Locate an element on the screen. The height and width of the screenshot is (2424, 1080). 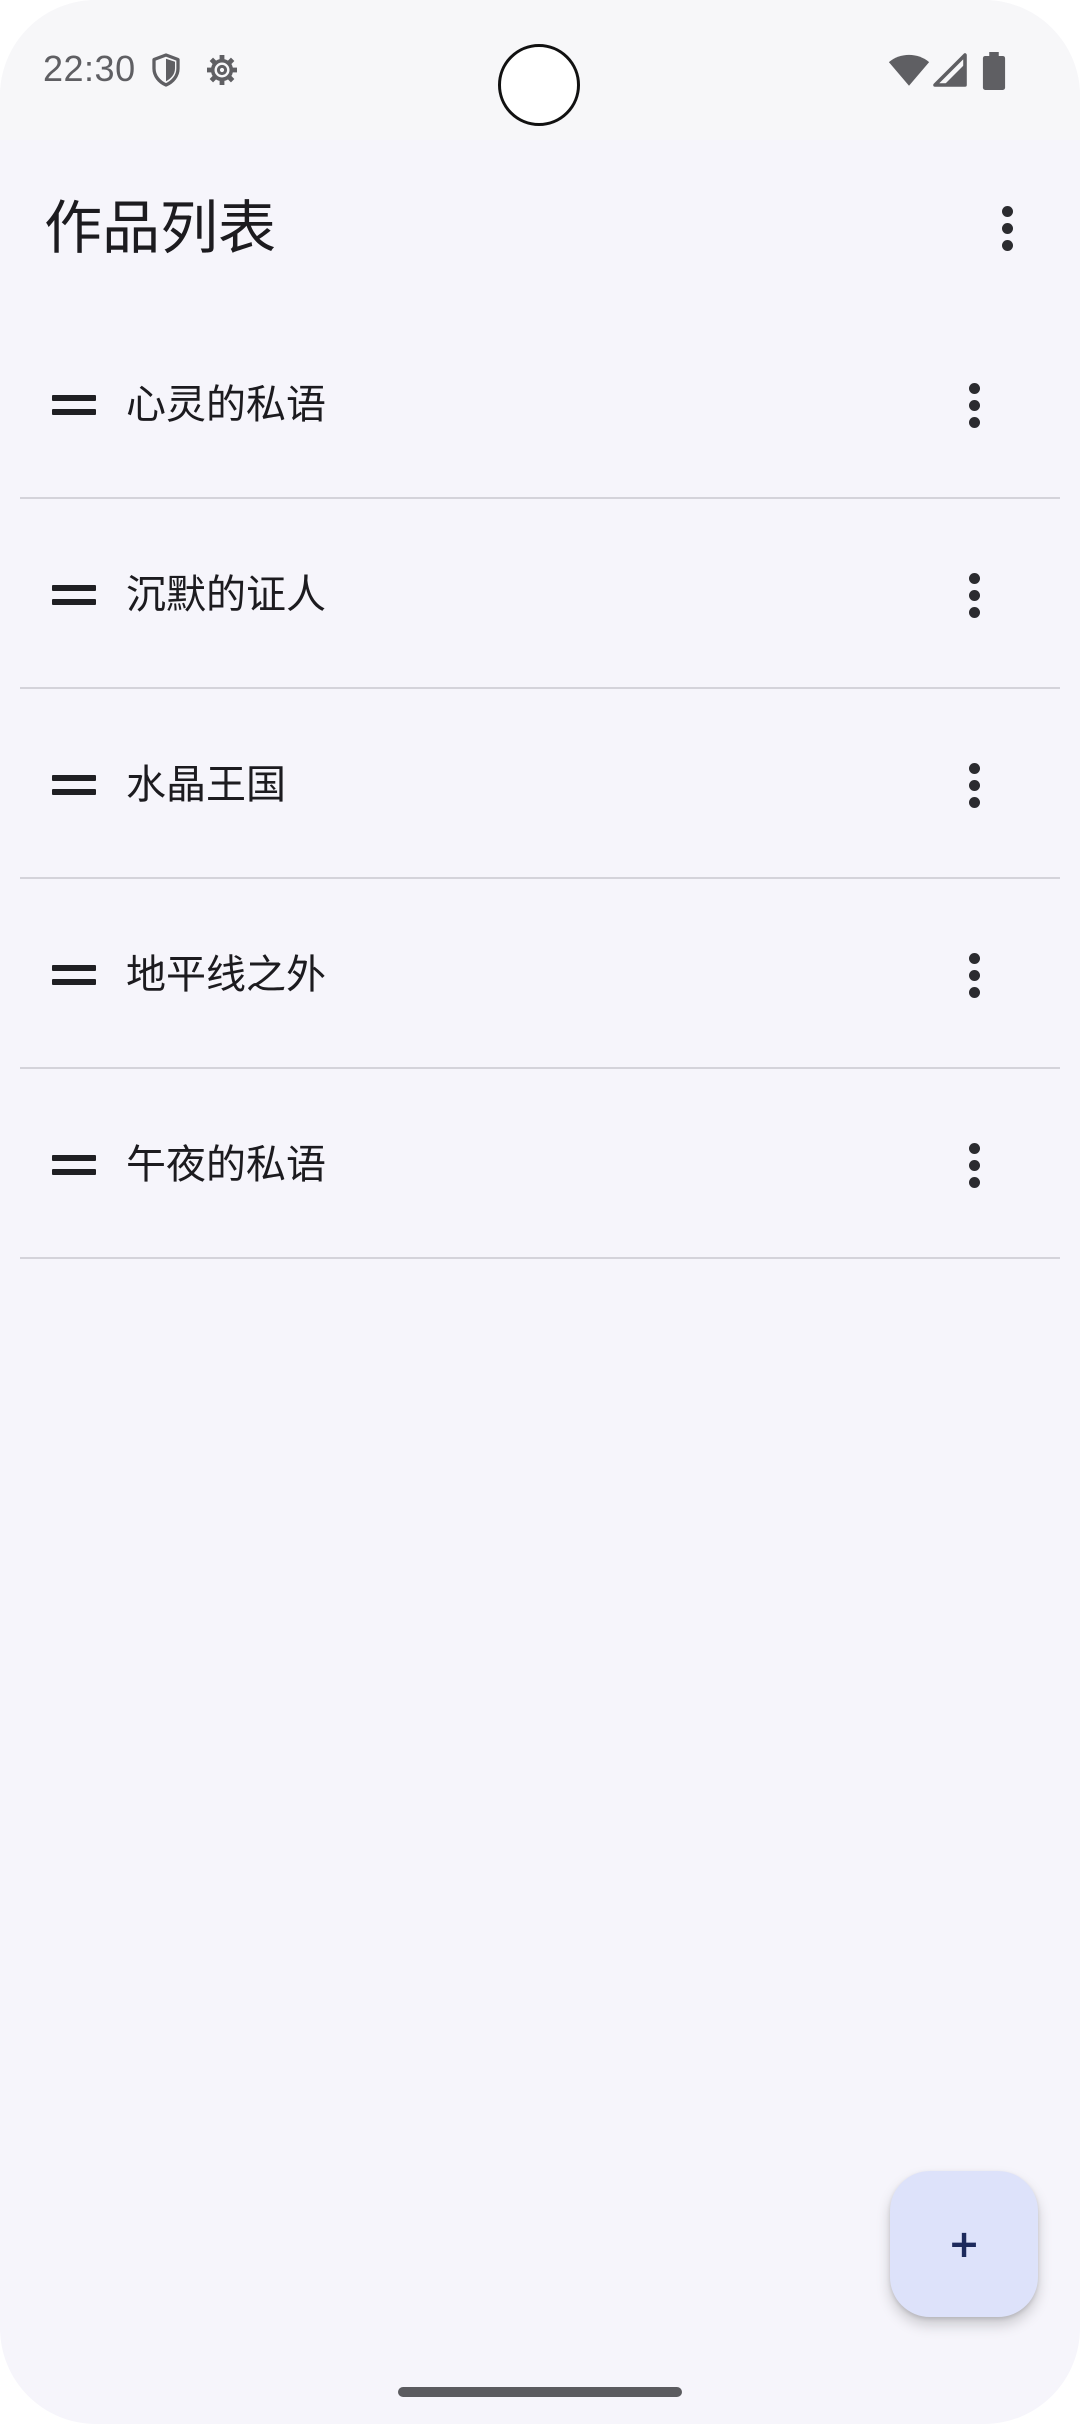
status-bar: 22:30 is located at coordinates (540, 70).